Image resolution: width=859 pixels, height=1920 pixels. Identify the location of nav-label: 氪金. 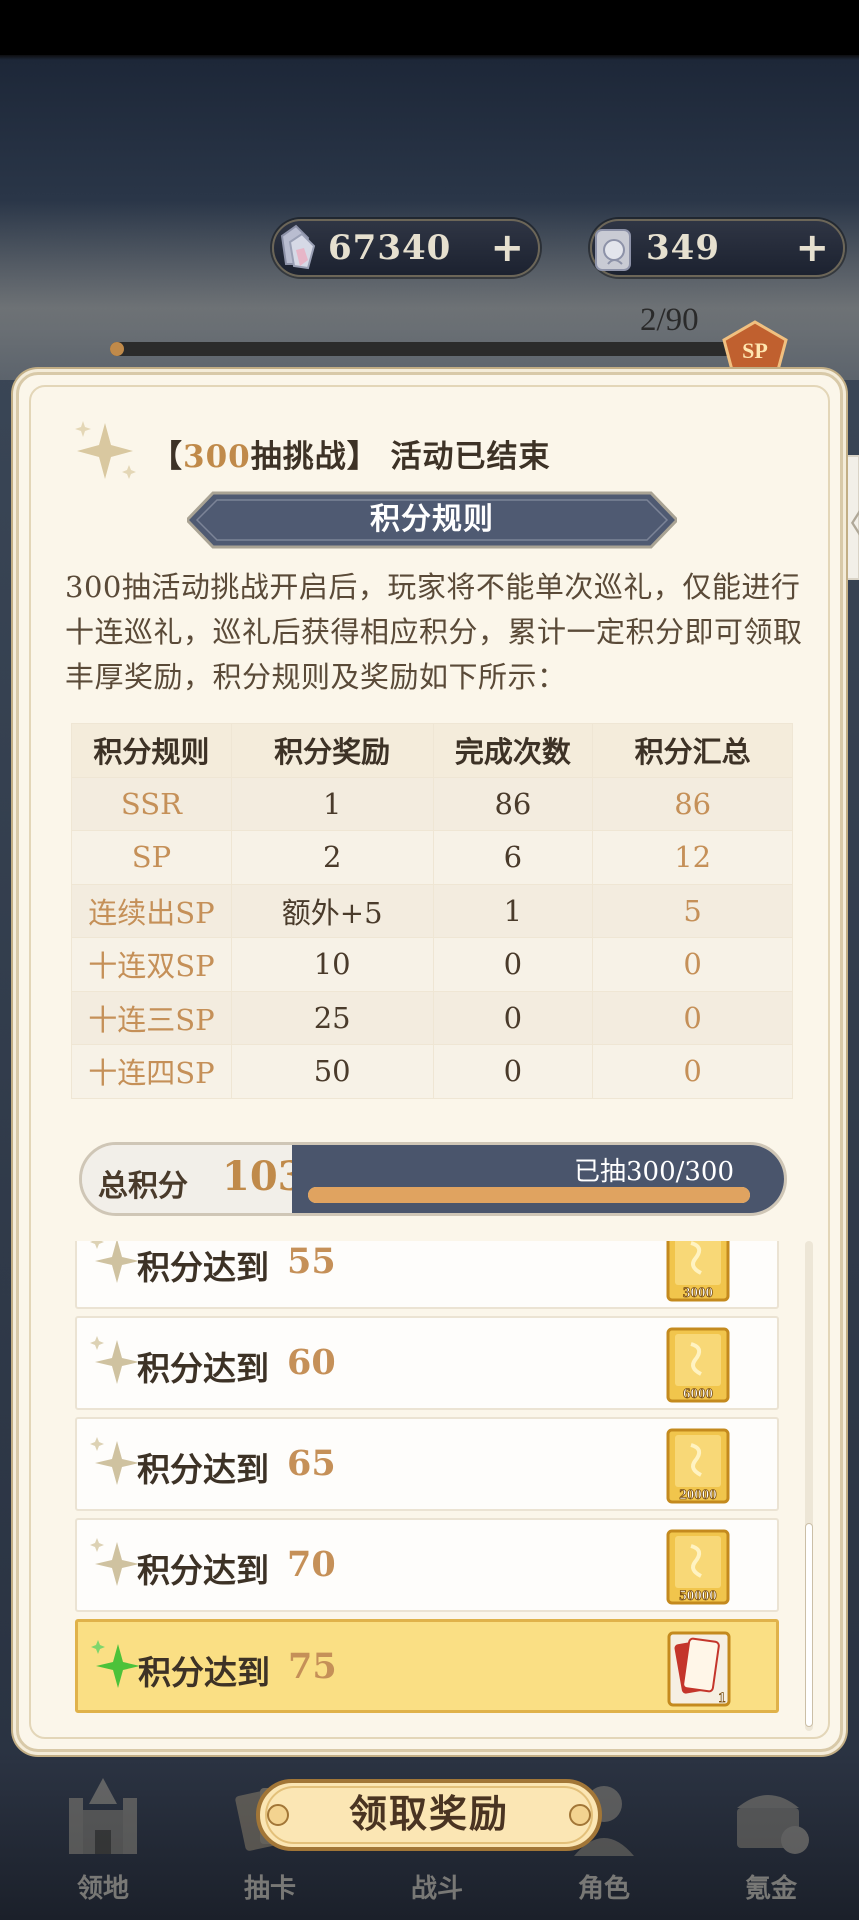
(770, 1889).